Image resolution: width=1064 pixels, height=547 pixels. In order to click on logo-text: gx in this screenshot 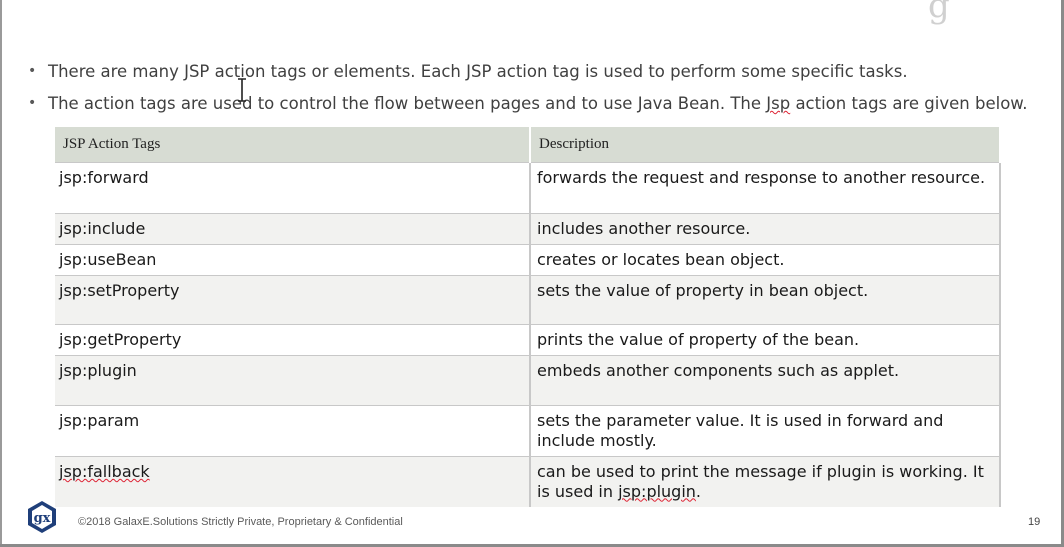, I will do `click(42, 518)`.